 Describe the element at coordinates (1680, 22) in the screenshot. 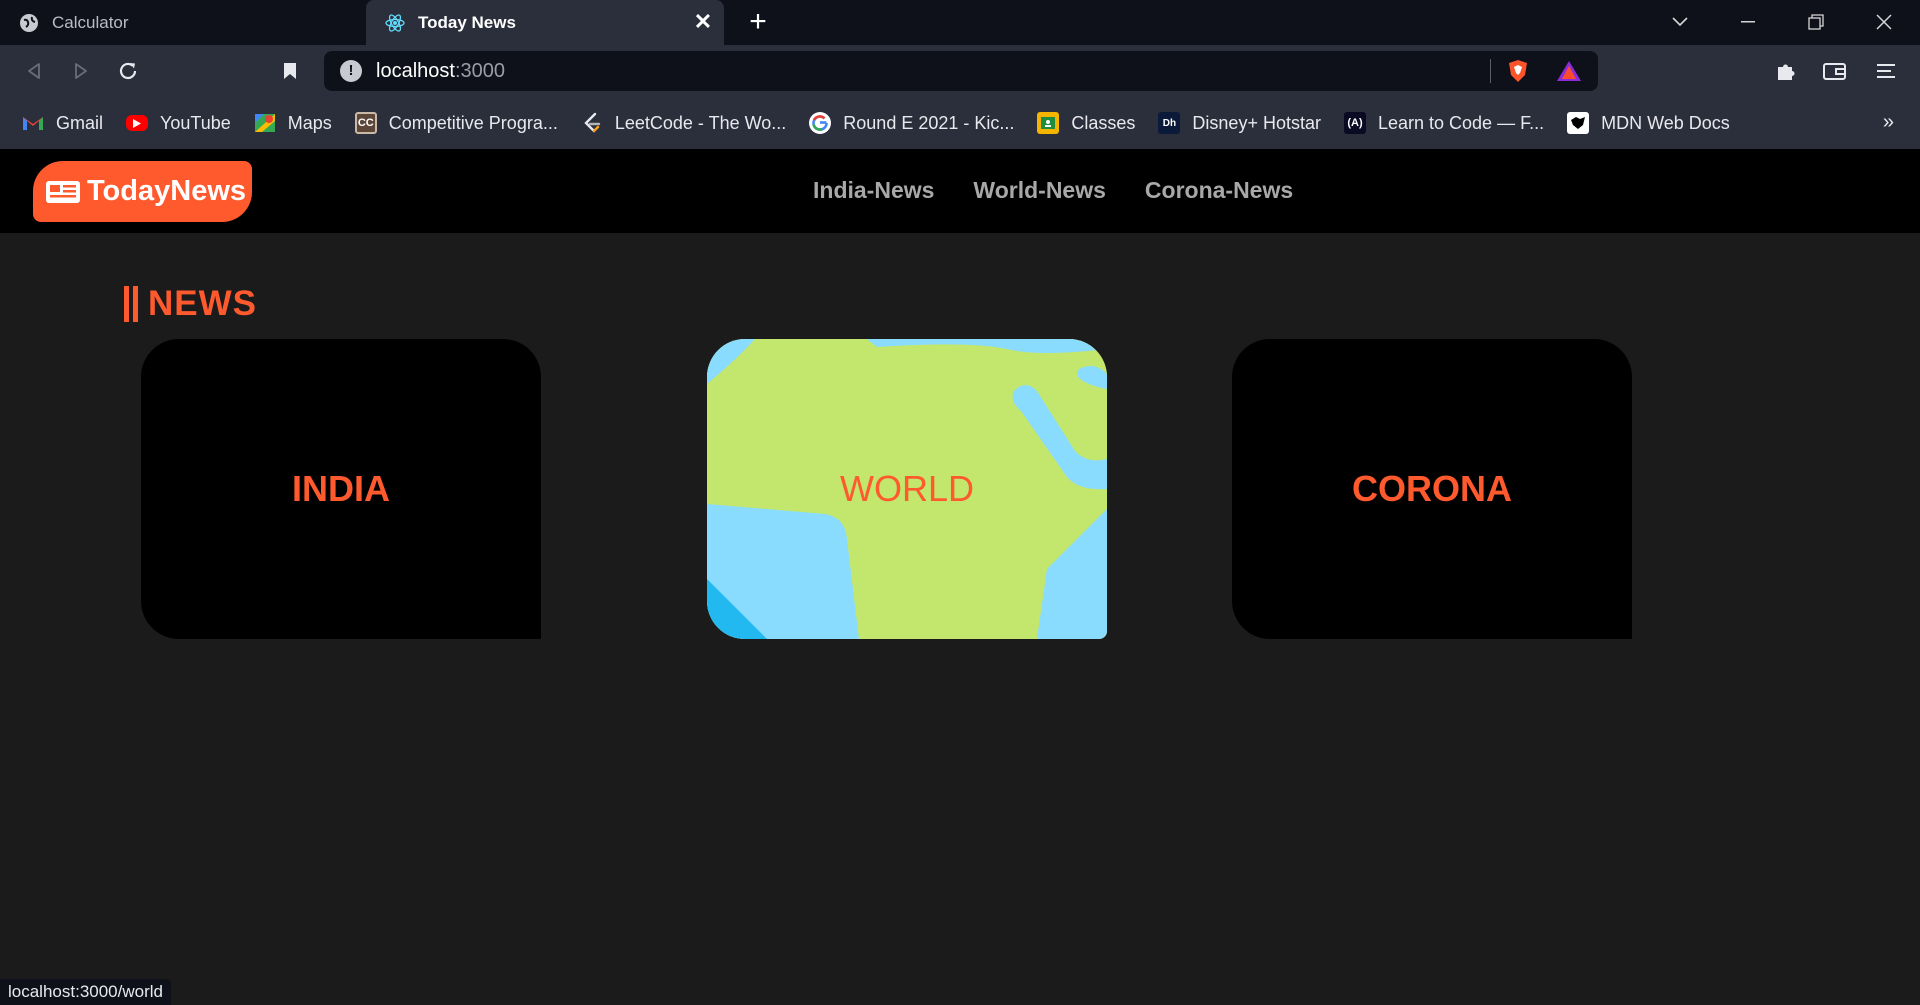

I see `tab-search-chevron-icon` at that location.